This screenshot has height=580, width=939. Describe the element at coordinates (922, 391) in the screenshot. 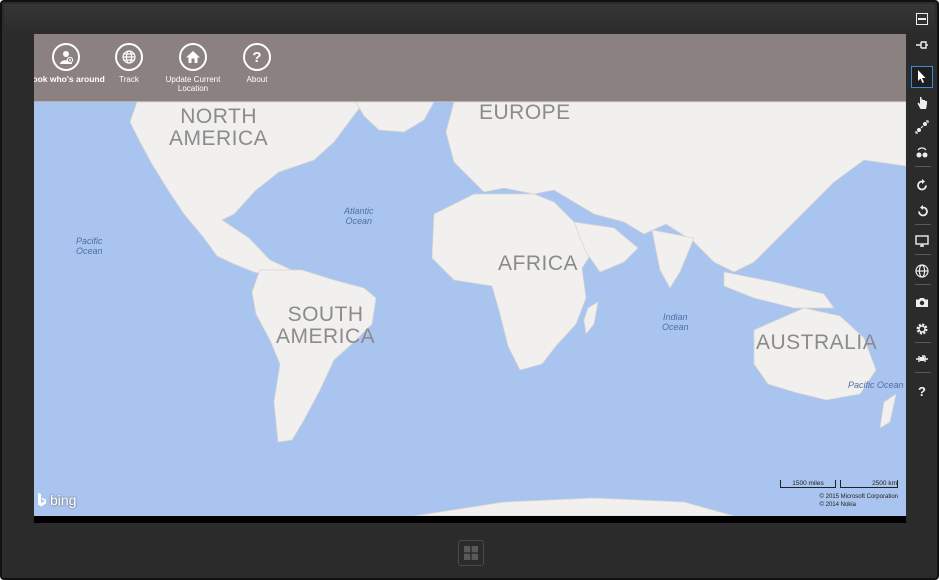

I see `help-icon: ?` at that location.